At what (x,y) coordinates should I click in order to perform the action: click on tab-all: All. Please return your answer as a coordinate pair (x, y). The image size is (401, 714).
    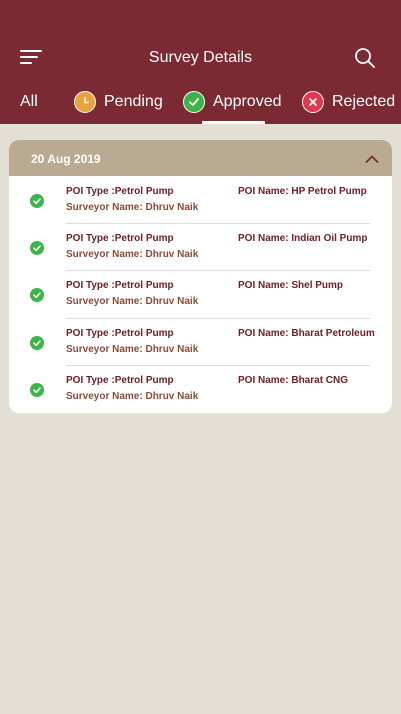
    Looking at the image, I should click on (29, 102).